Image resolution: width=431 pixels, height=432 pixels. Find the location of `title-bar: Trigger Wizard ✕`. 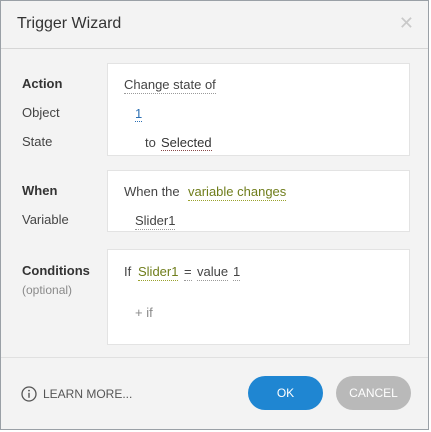

title-bar: Trigger Wizard ✕ is located at coordinates (214, 25).